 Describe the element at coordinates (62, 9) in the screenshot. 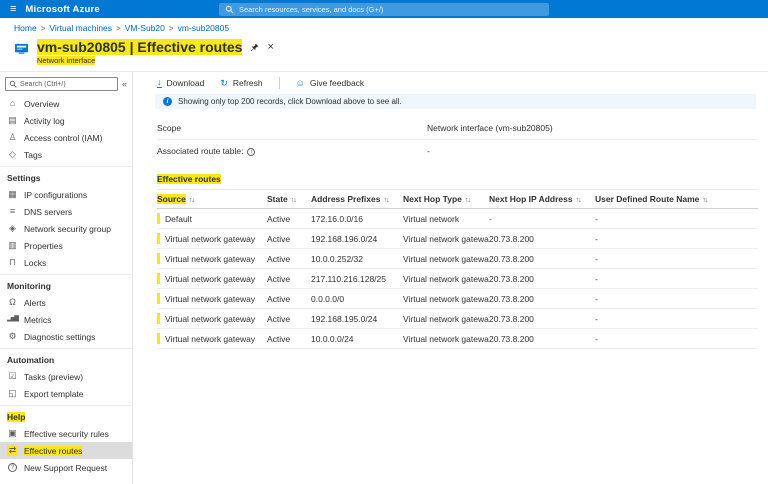

I see `brand-title: Microsoft Azure` at that location.